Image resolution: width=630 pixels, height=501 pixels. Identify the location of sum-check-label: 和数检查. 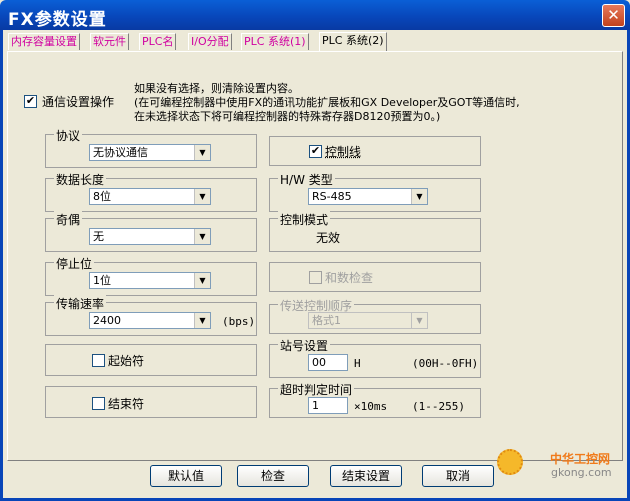
(349, 278).